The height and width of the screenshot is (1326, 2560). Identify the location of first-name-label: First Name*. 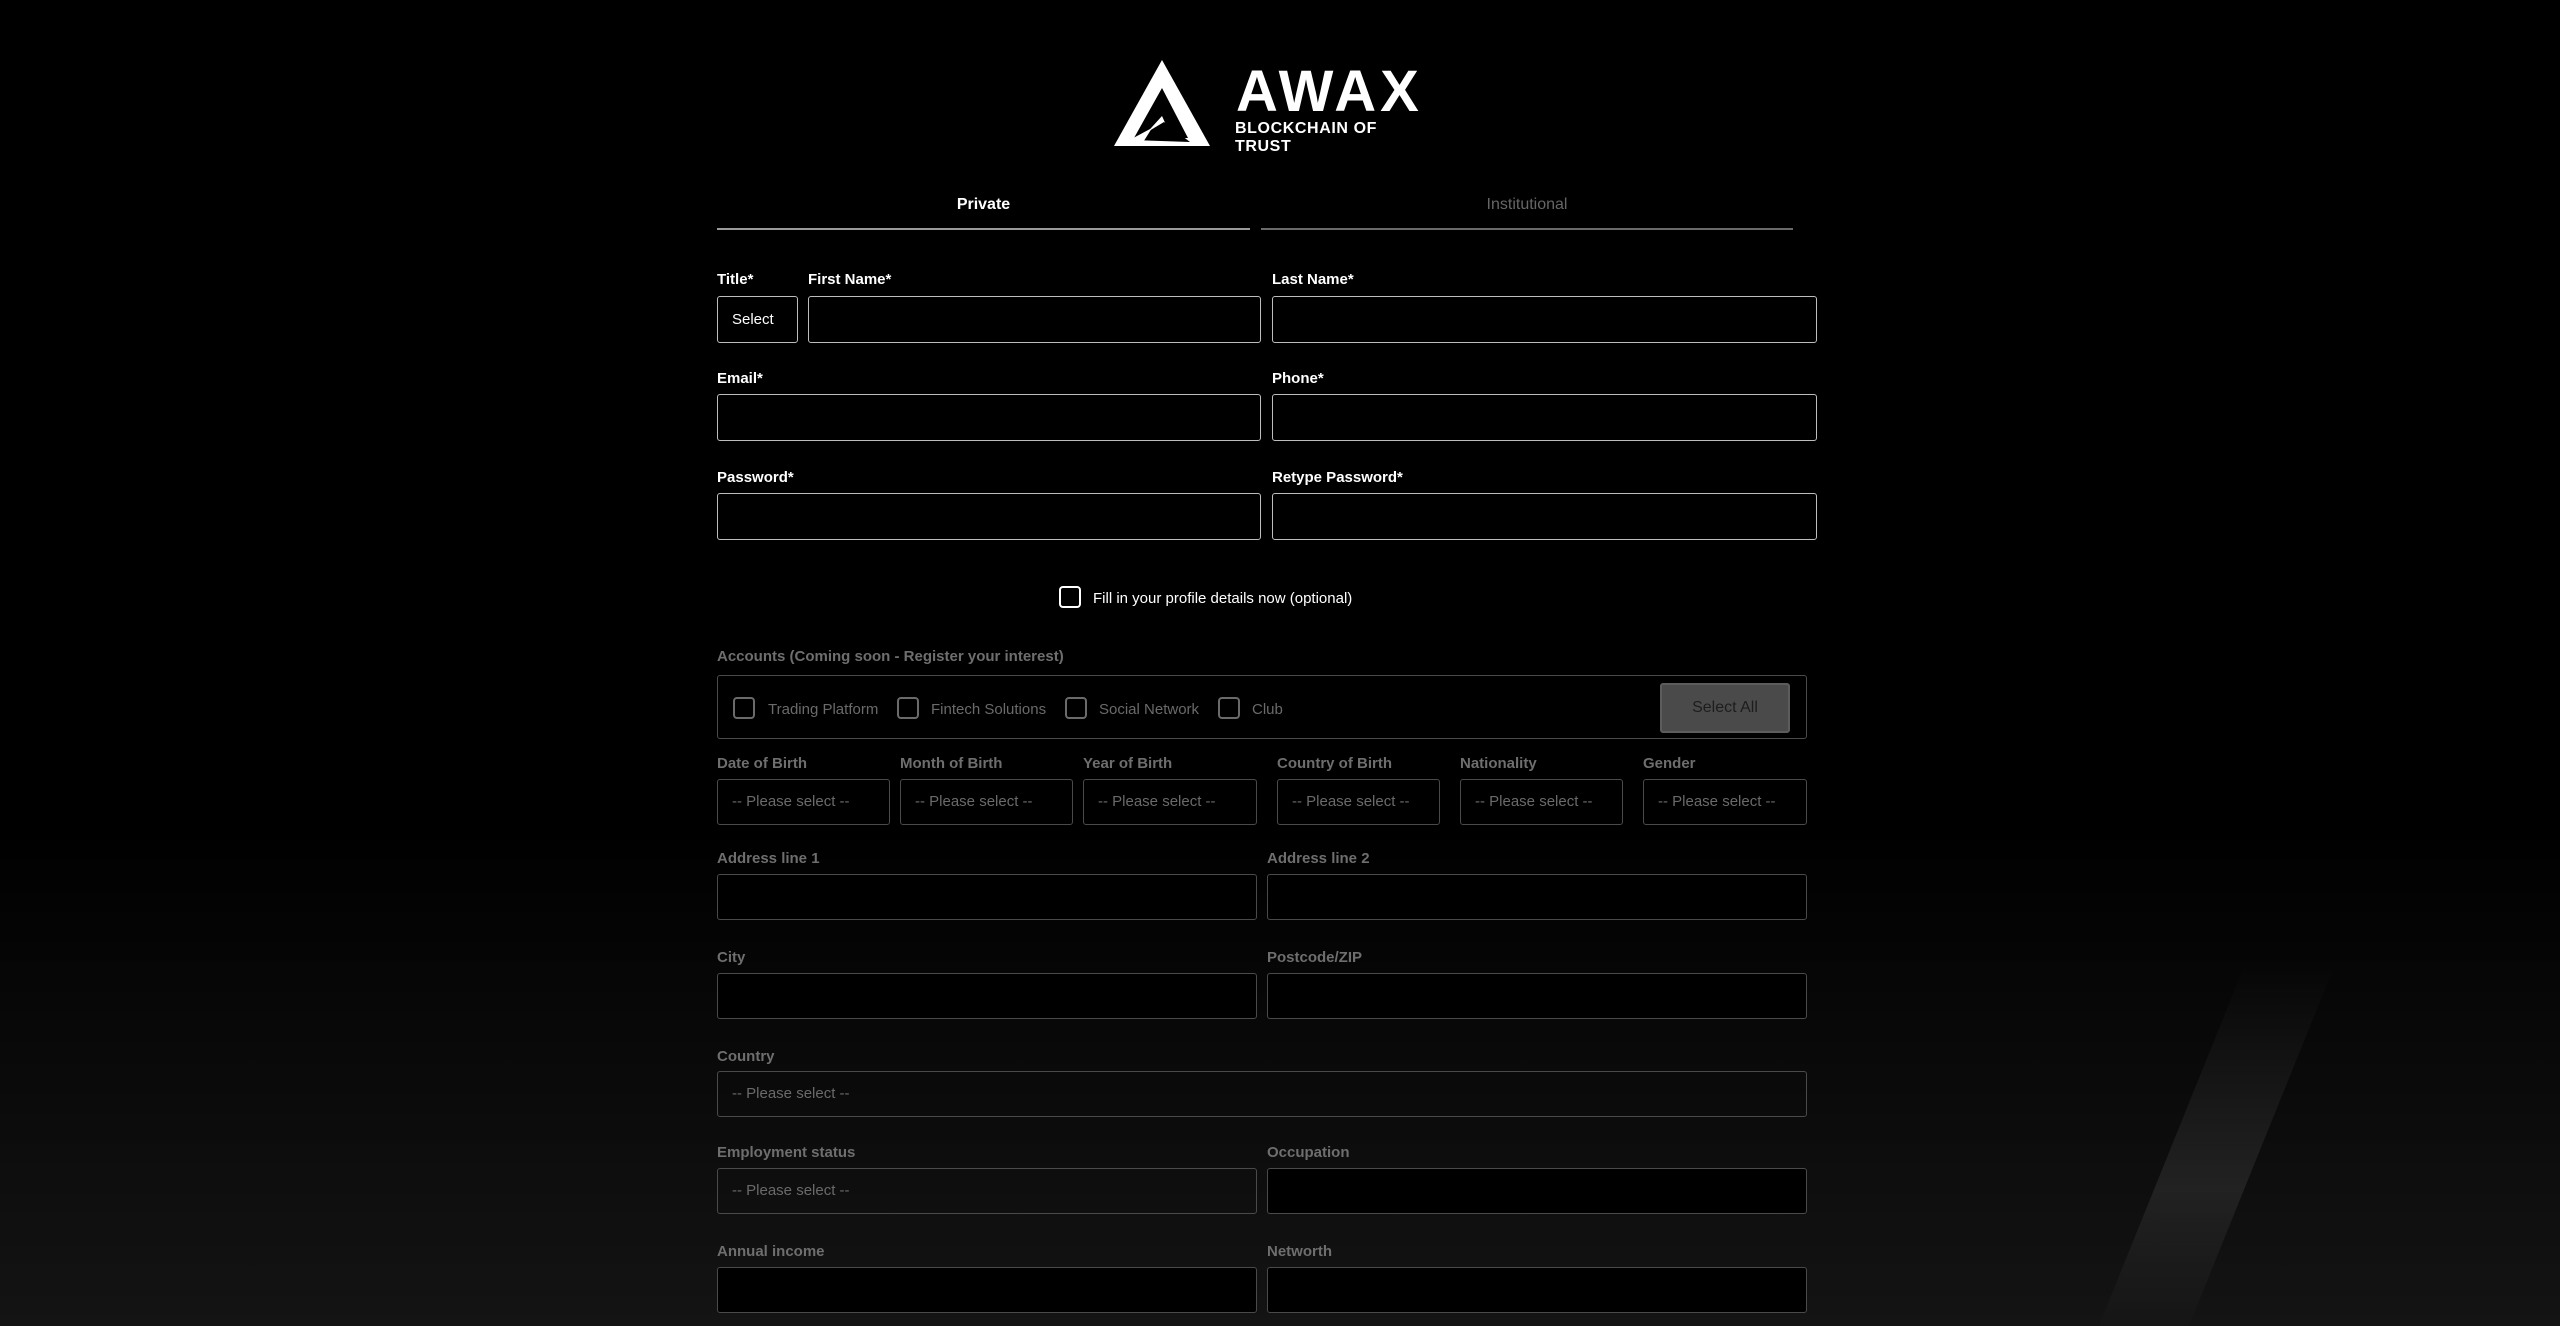
(850, 279).